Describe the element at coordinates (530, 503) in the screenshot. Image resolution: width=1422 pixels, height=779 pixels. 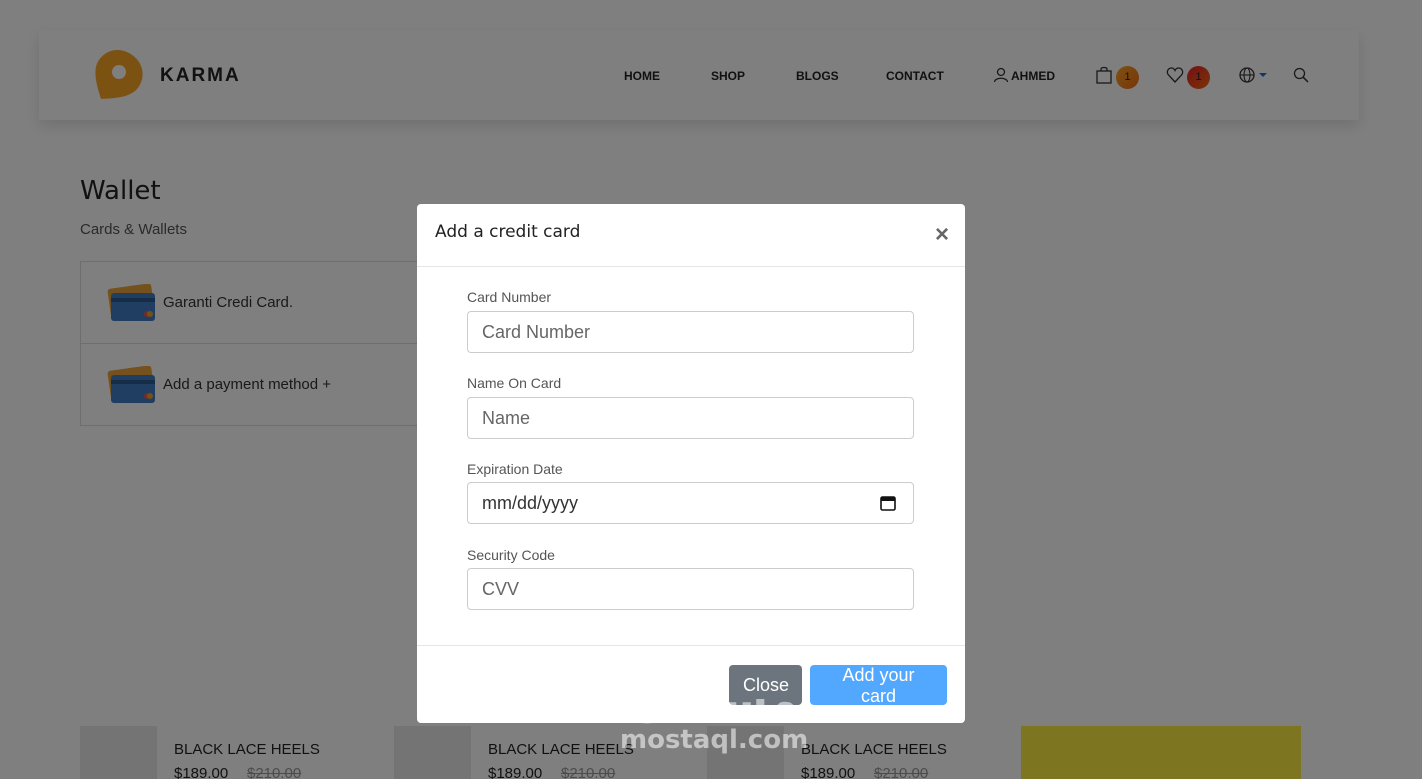
I see `expiration-date-value: mm/dd/yyyy` at that location.